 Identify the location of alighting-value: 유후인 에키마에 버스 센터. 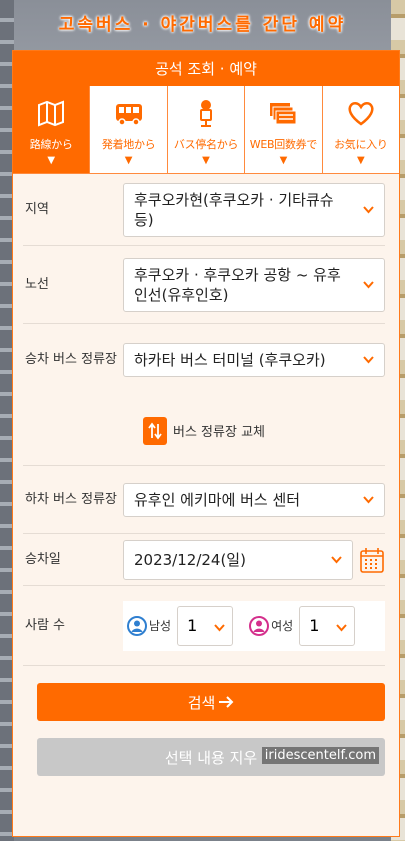
(217, 499).